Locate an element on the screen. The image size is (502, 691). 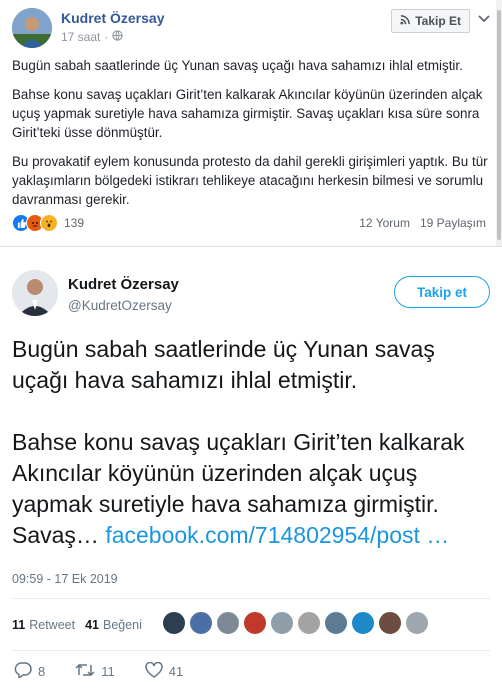
reply-button: 8 is located at coordinates (29, 671).